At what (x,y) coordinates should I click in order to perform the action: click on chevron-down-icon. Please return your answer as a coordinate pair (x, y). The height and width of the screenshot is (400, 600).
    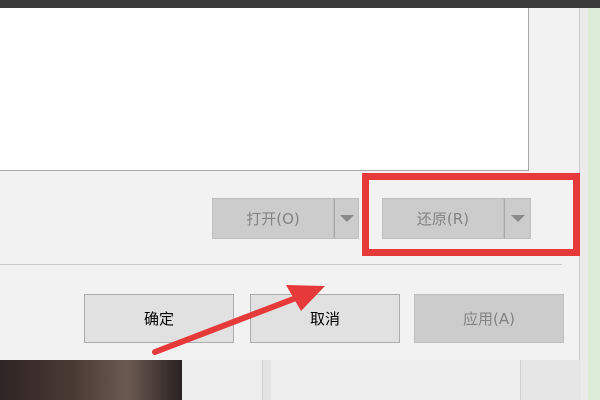
    Looking at the image, I should click on (346, 218).